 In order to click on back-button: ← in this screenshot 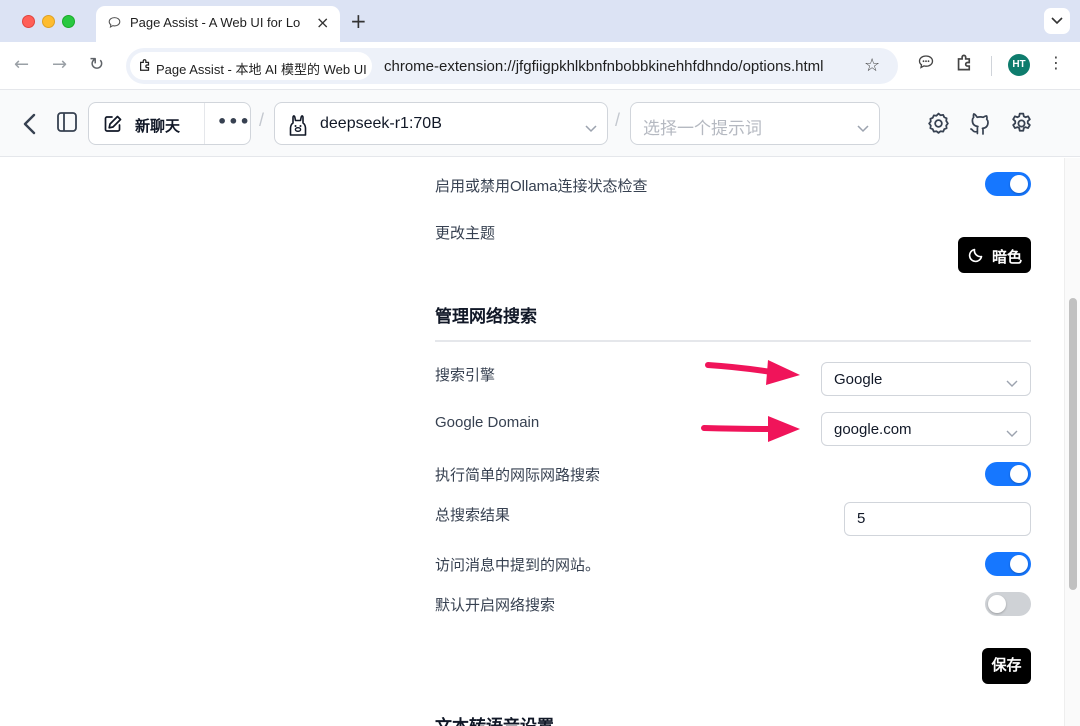, I will do `click(21, 65)`.